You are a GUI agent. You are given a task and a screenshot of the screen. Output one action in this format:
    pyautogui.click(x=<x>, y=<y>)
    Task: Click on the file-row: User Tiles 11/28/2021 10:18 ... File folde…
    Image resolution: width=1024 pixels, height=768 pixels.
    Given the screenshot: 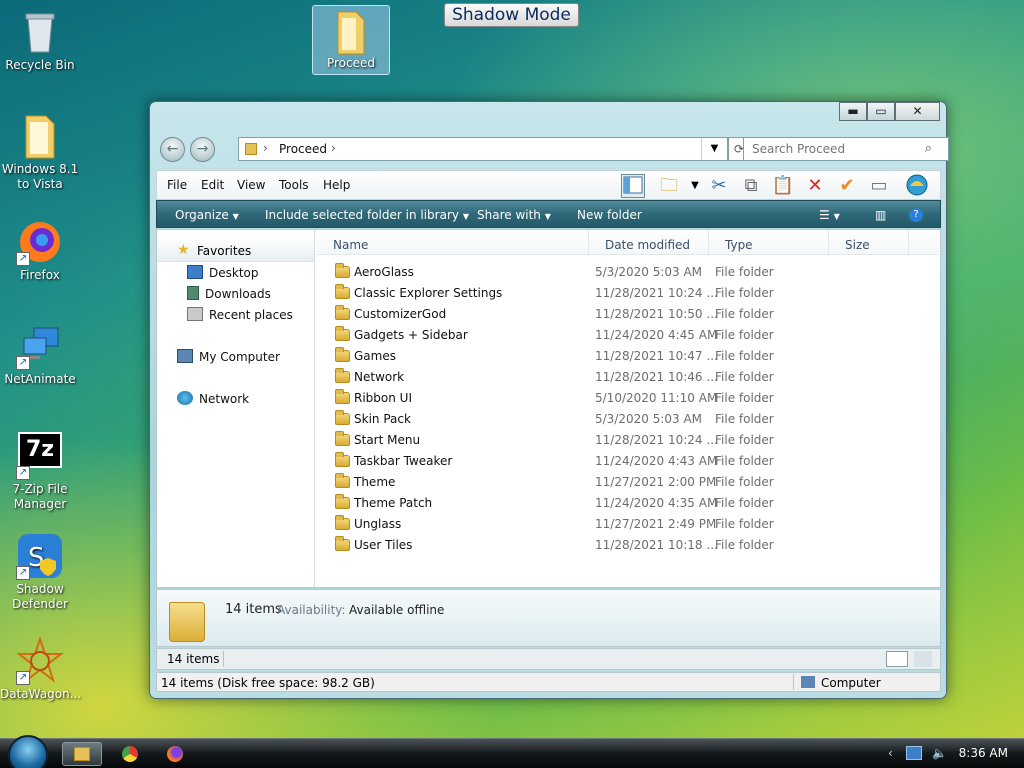 What is the action you would take?
    pyautogui.click(x=627, y=545)
    